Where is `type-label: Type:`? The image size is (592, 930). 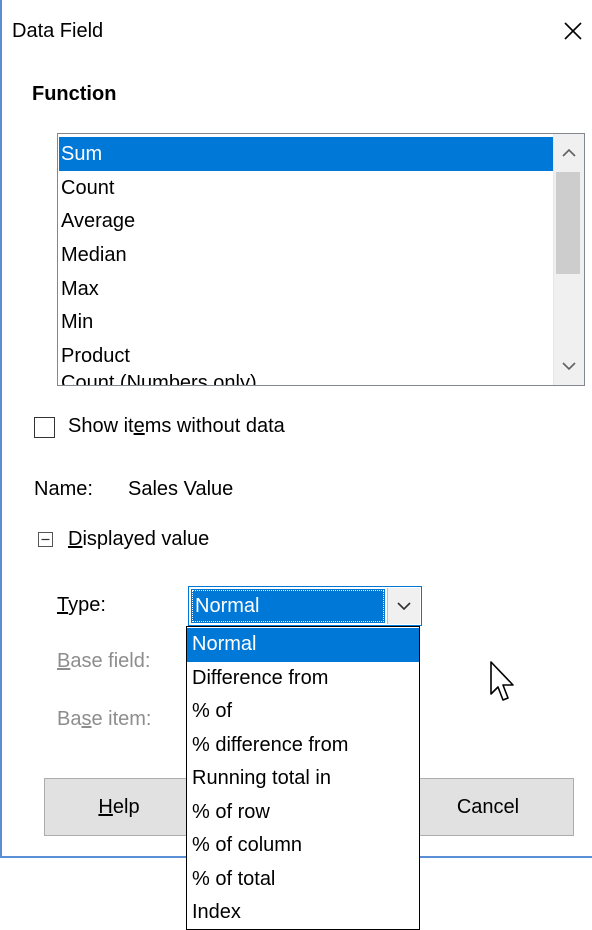
type-label: Type: is located at coordinates (81, 605).